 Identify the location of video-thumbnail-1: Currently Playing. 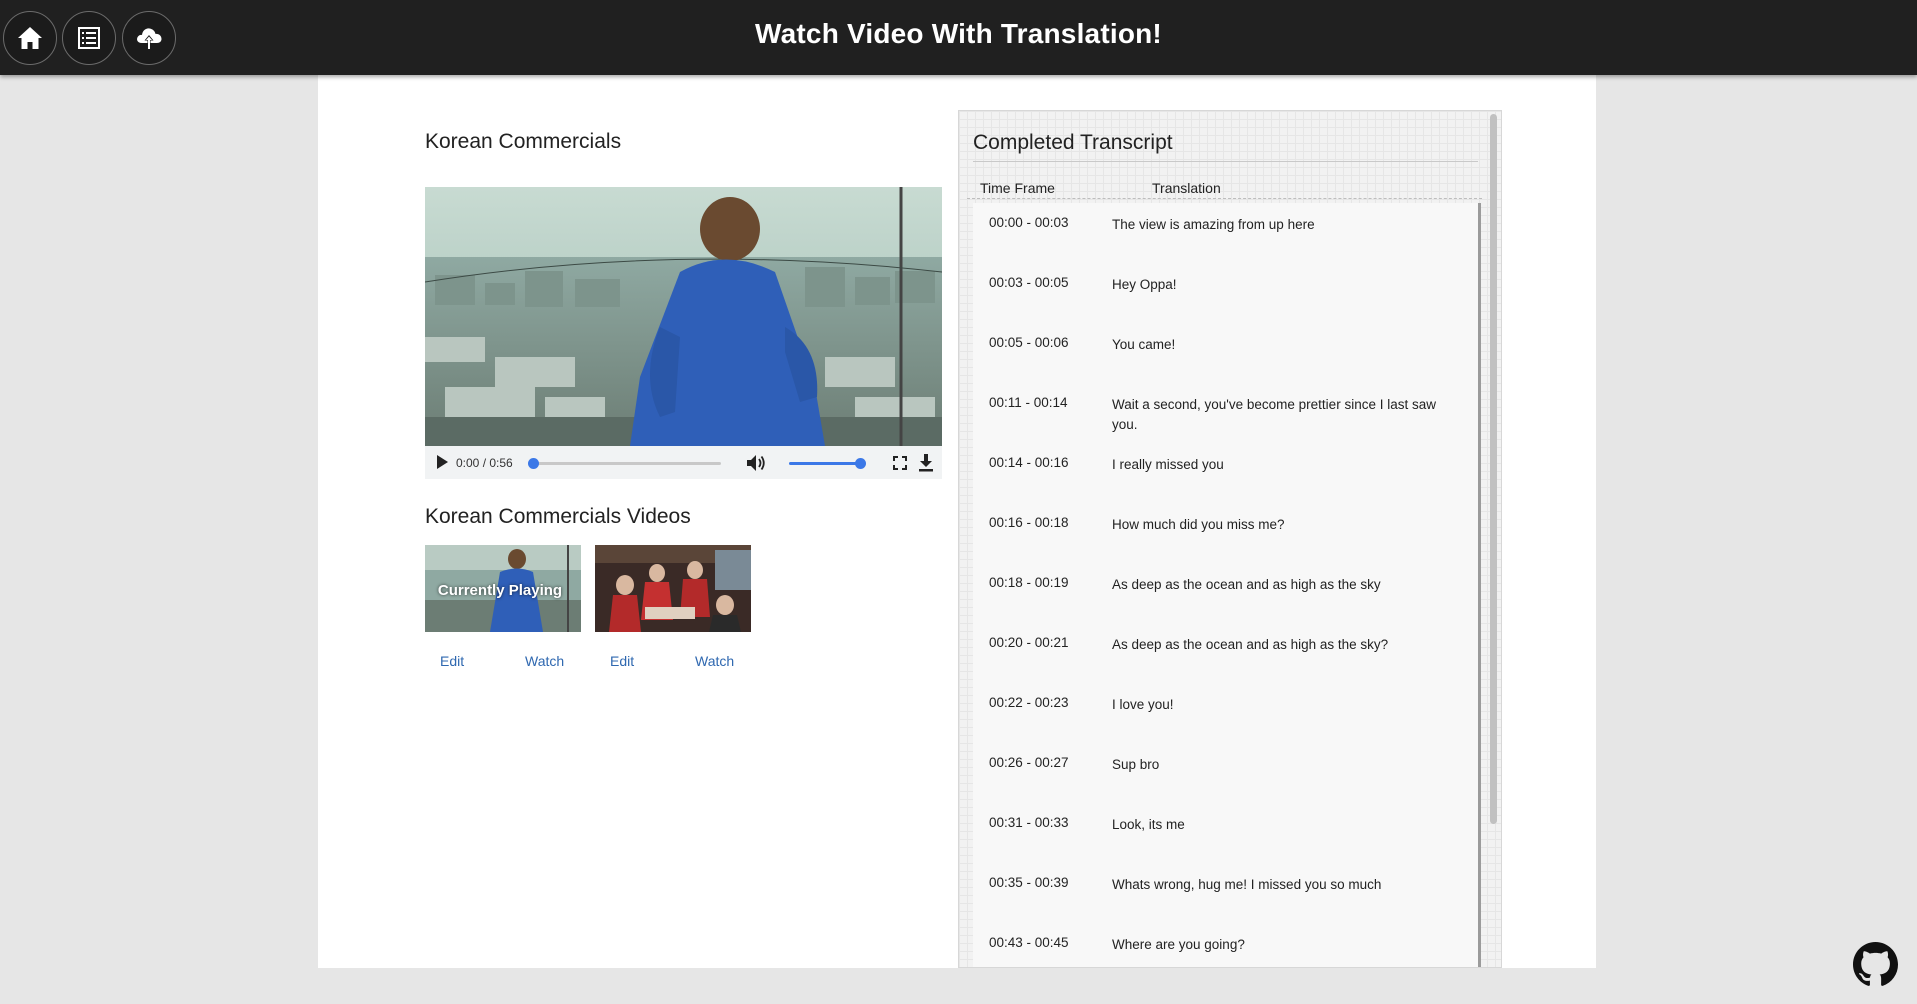
(503, 588).